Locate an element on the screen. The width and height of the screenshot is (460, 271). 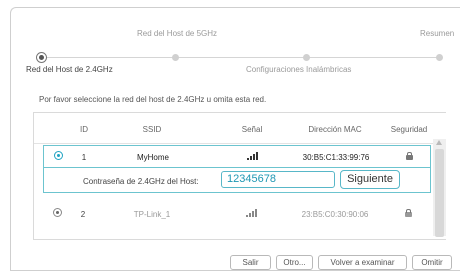
exit-button: Salir is located at coordinates (250, 262).